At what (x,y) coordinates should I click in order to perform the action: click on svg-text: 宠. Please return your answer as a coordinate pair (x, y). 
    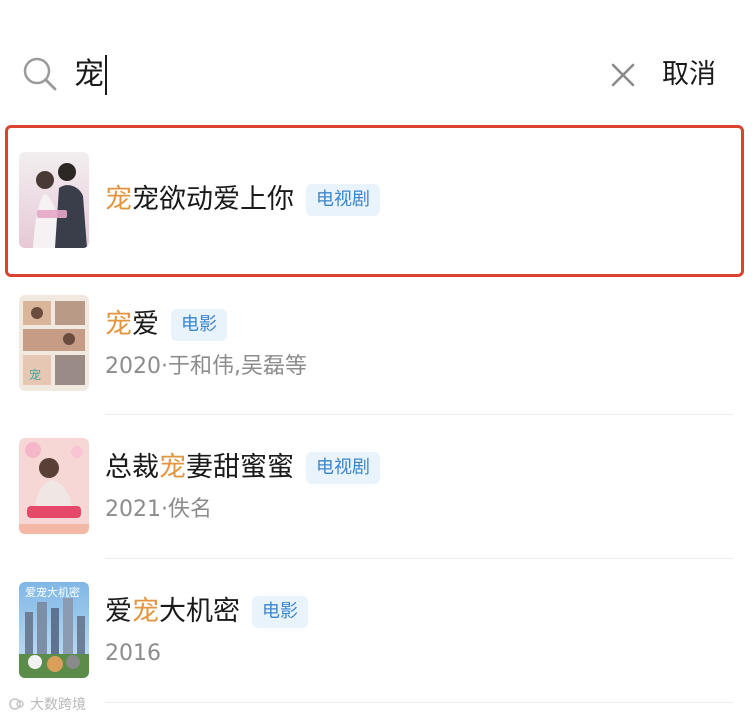
    Looking at the image, I should click on (35, 374).